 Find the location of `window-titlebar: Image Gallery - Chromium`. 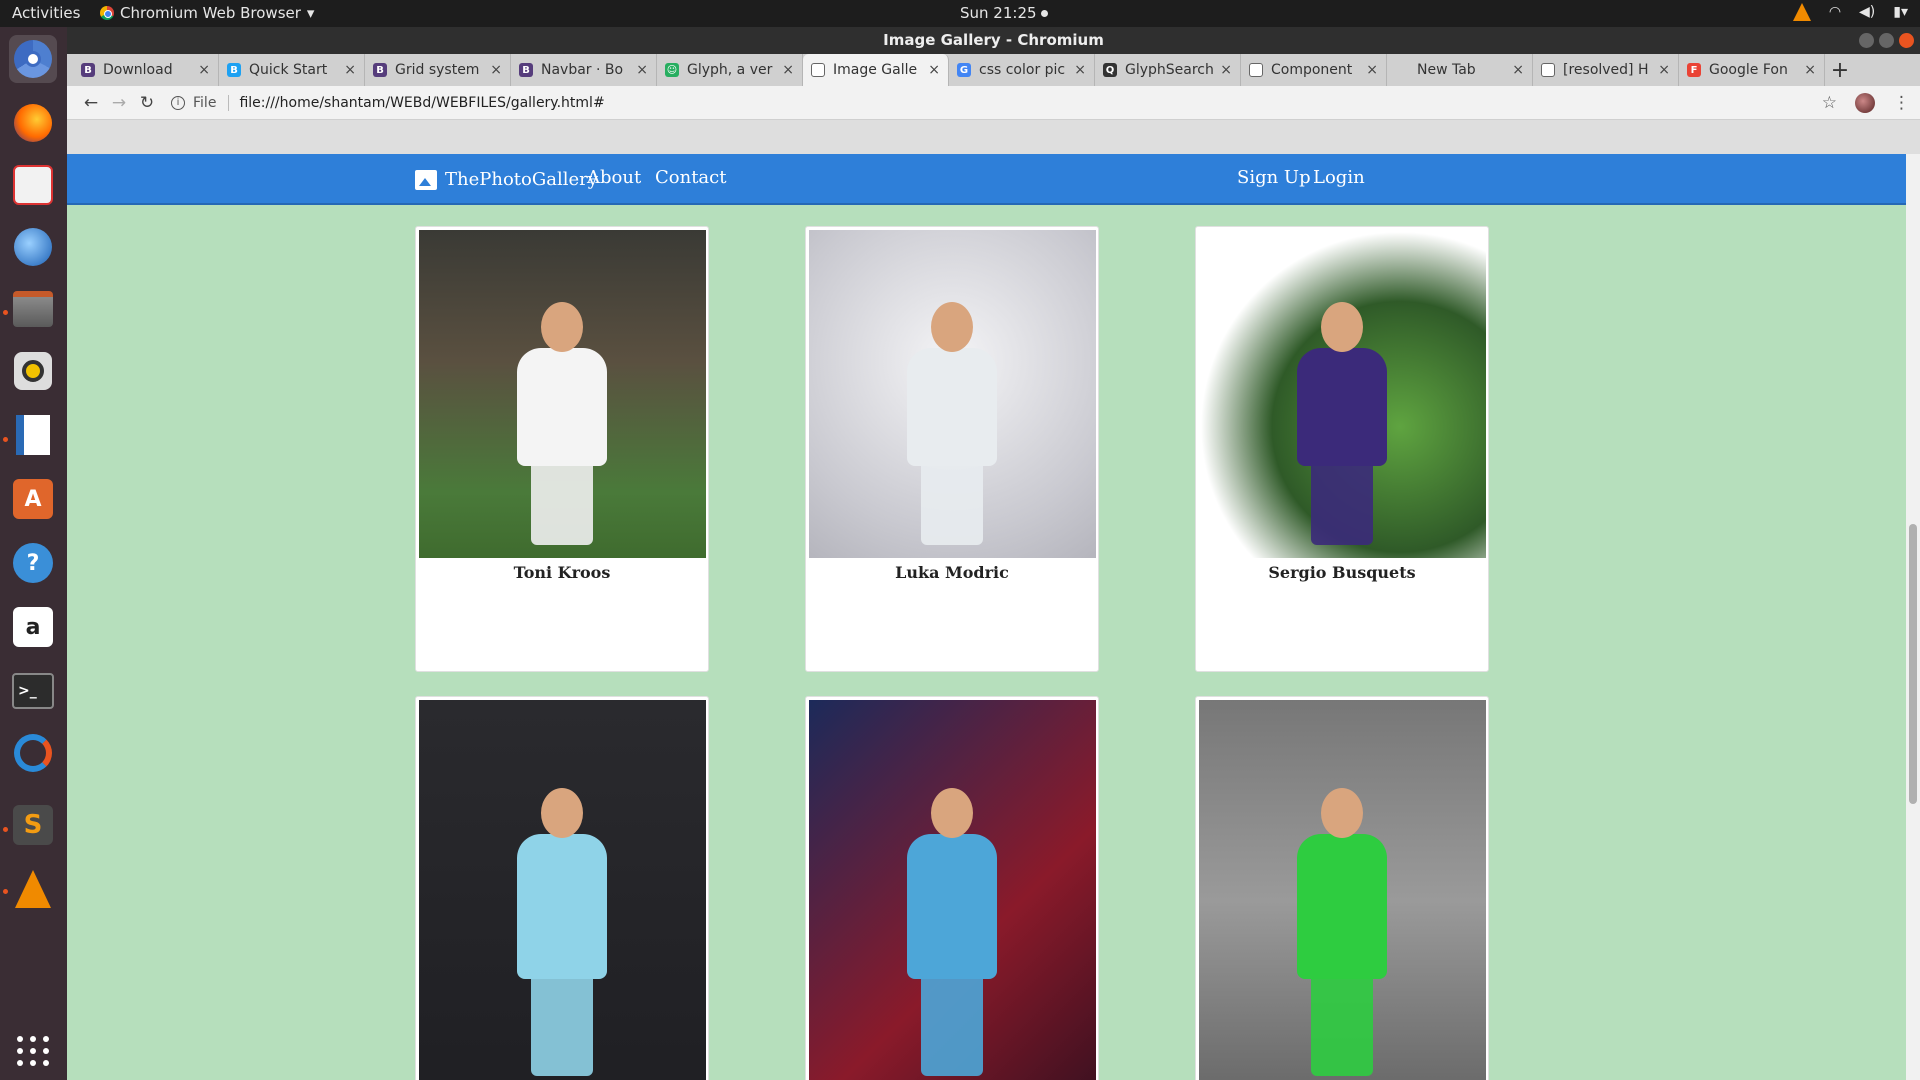

window-titlebar: Image Gallery - Chromium is located at coordinates (993, 40).